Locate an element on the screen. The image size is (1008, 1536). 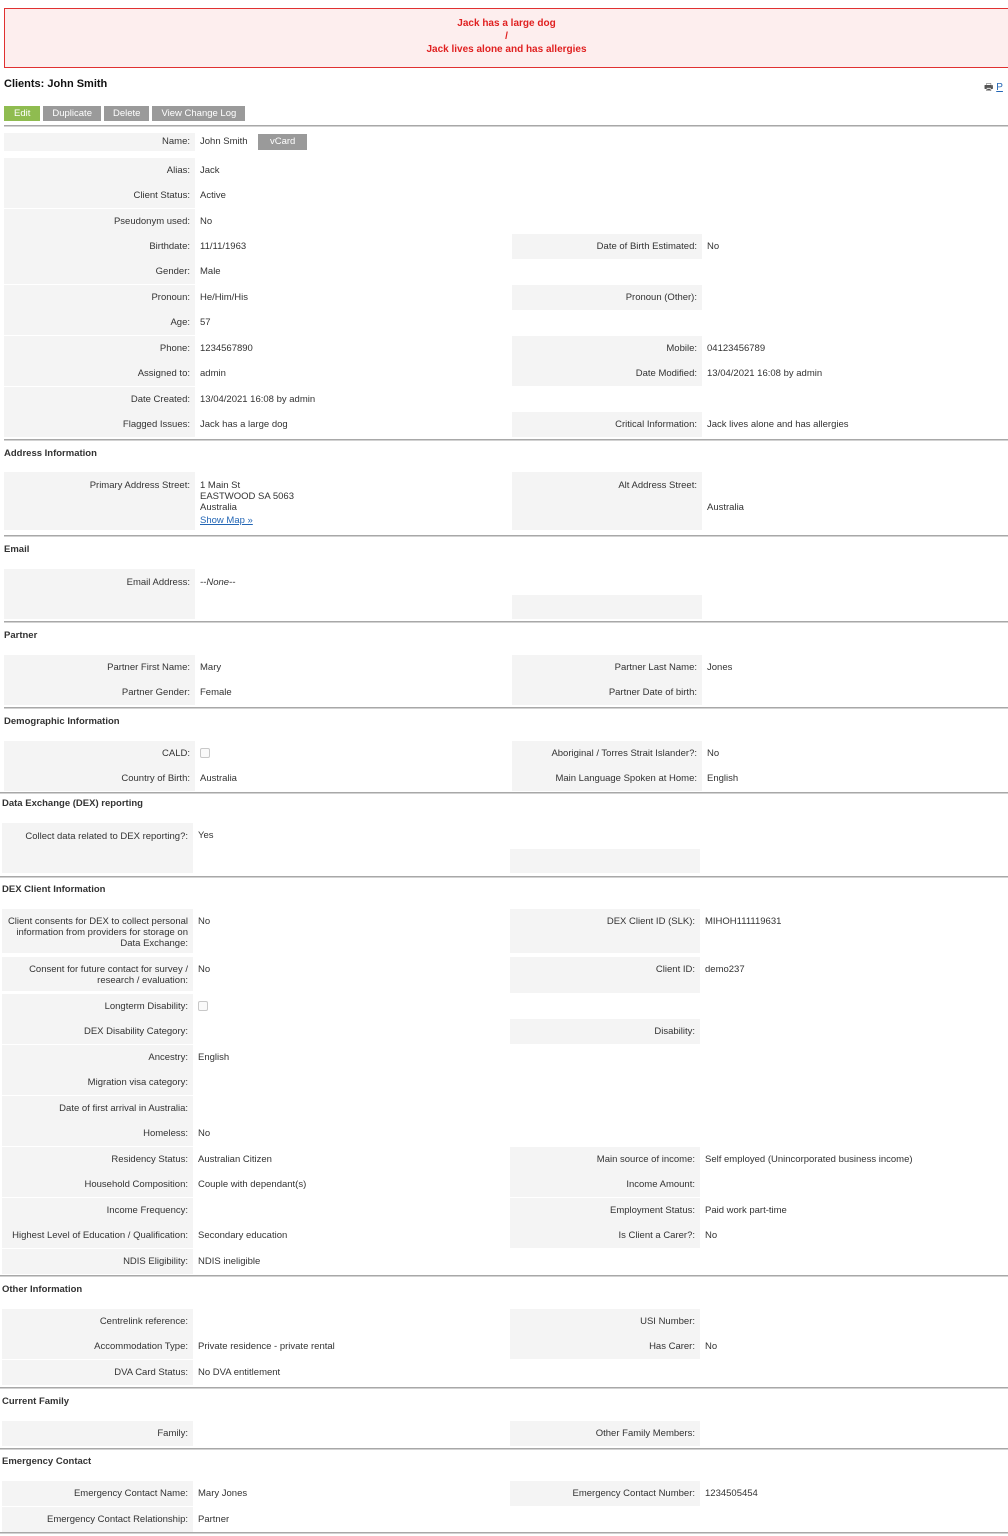
alias-value: Jack is located at coordinates (210, 170).